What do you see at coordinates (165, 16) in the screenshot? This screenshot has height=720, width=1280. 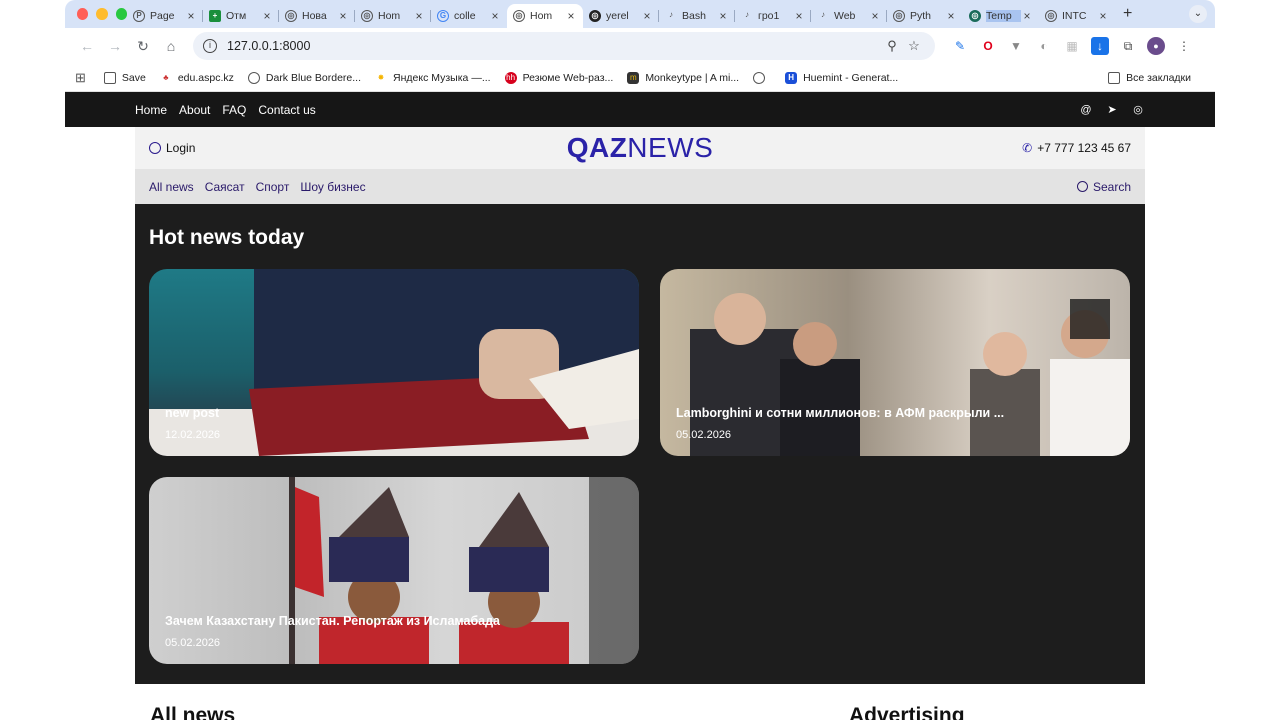 I see `browser-tab: P Page ×` at bounding box center [165, 16].